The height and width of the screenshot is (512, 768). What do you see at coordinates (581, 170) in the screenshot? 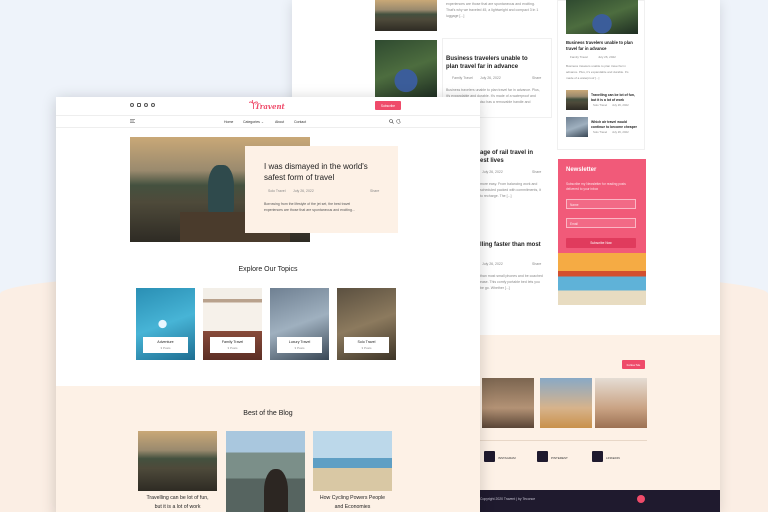
I see `newsletter-title: Newsletter` at bounding box center [581, 170].